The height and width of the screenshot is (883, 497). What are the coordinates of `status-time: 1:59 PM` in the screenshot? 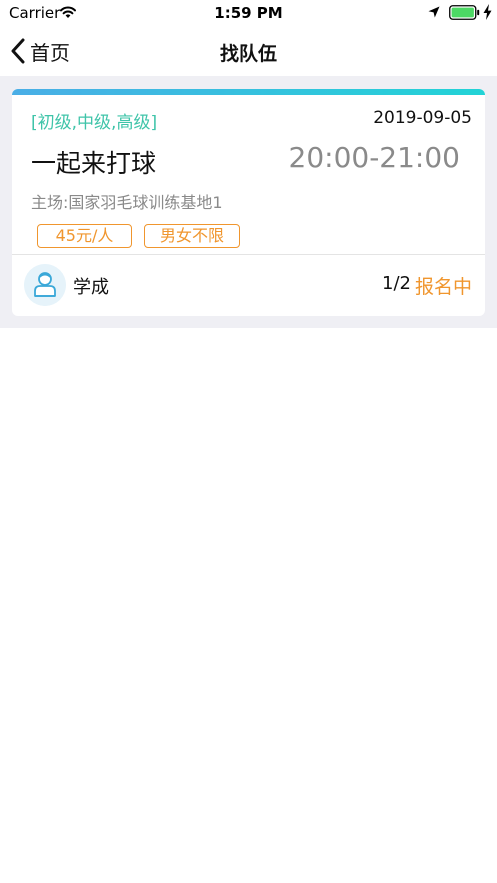 It's located at (248, 13).